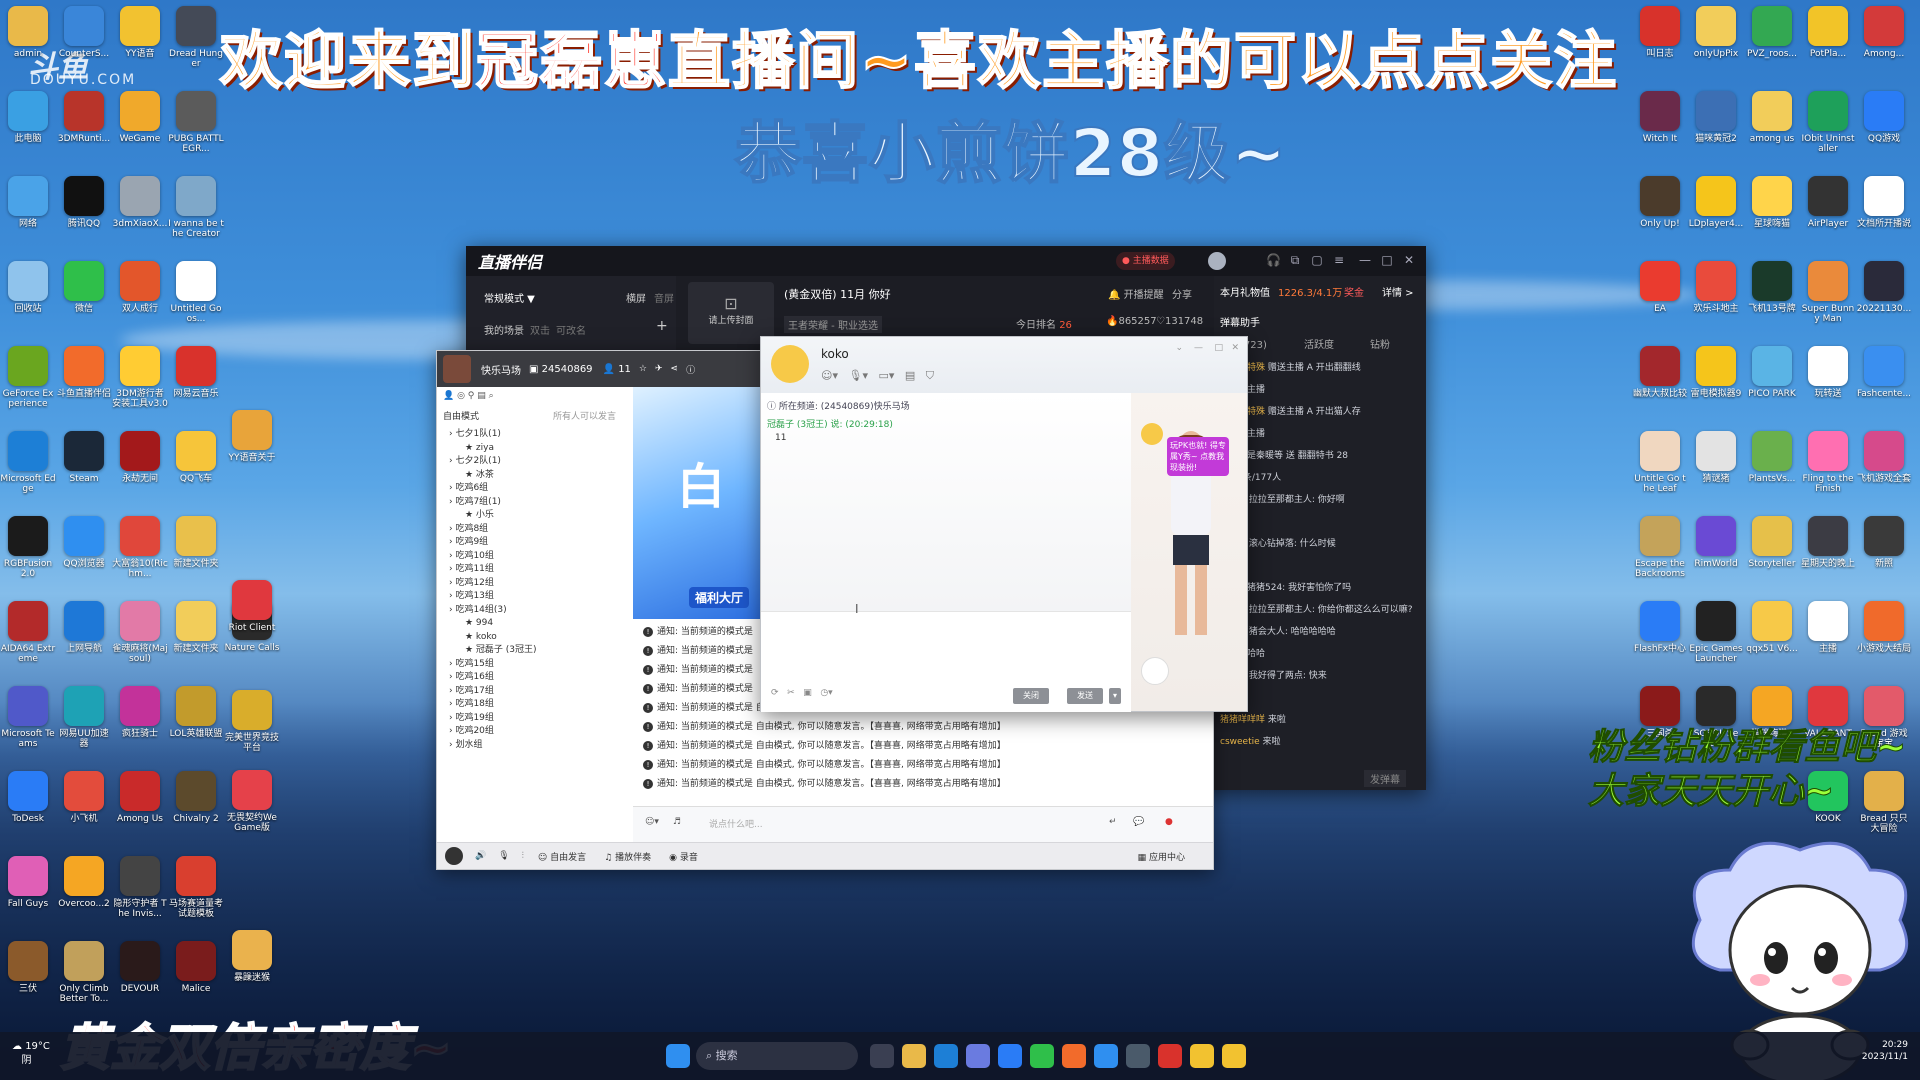 This screenshot has width=1920, height=1080. What do you see at coordinates (923, 824) in the screenshot?
I see `message-input-area: ☺▾ ♬ 说点什么吧... ↵ 💬 ●` at bounding box center [923, 824].